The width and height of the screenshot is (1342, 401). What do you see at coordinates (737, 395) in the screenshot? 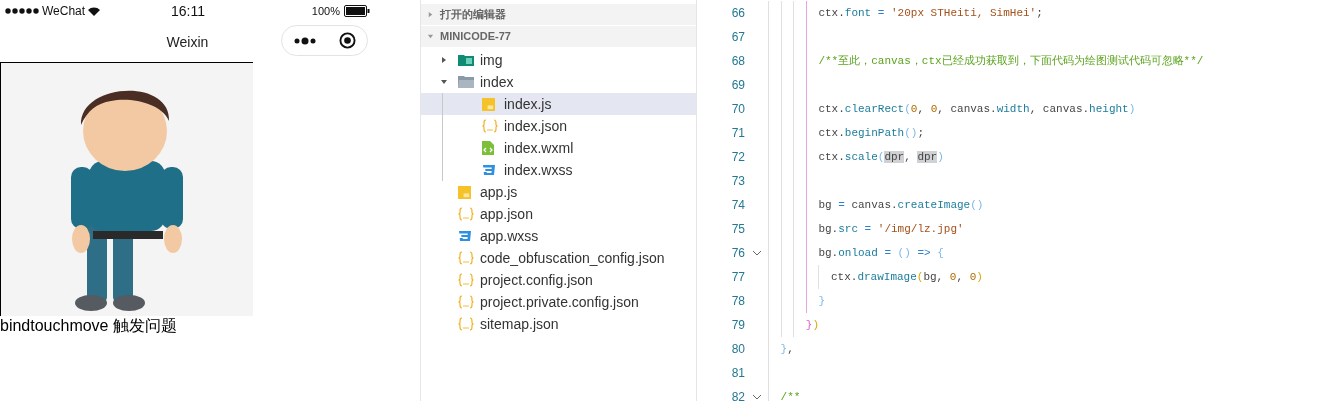
I see `line-number: 82` at bounding box center [737, 395].